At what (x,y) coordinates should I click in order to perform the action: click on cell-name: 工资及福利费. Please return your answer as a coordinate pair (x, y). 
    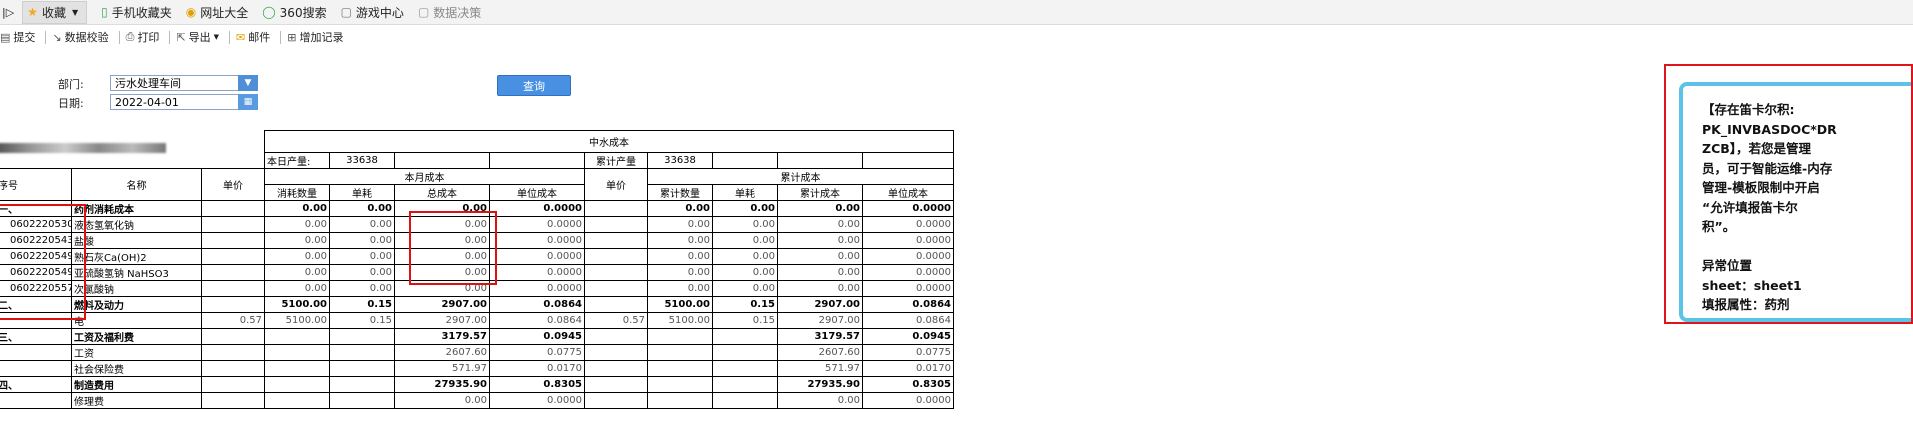
    Looking at the image, I should click on (136, 336).